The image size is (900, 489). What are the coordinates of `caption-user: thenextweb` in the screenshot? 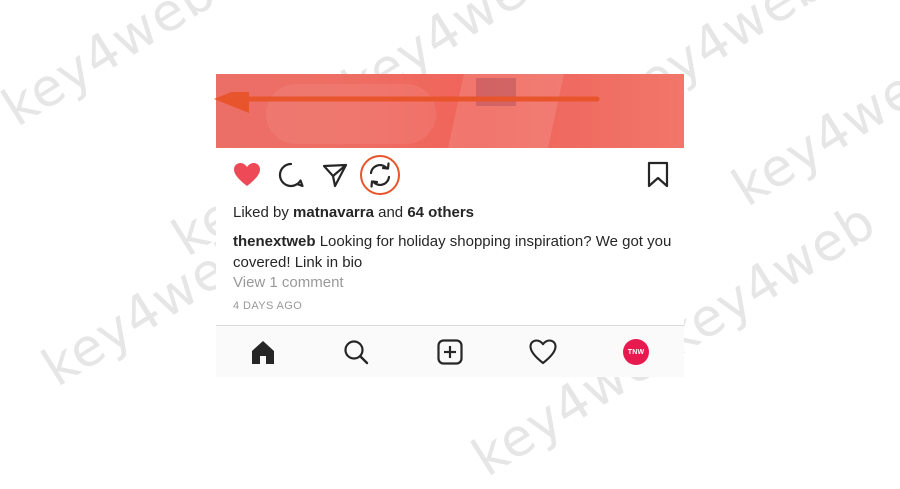 It's located at (274, 241).